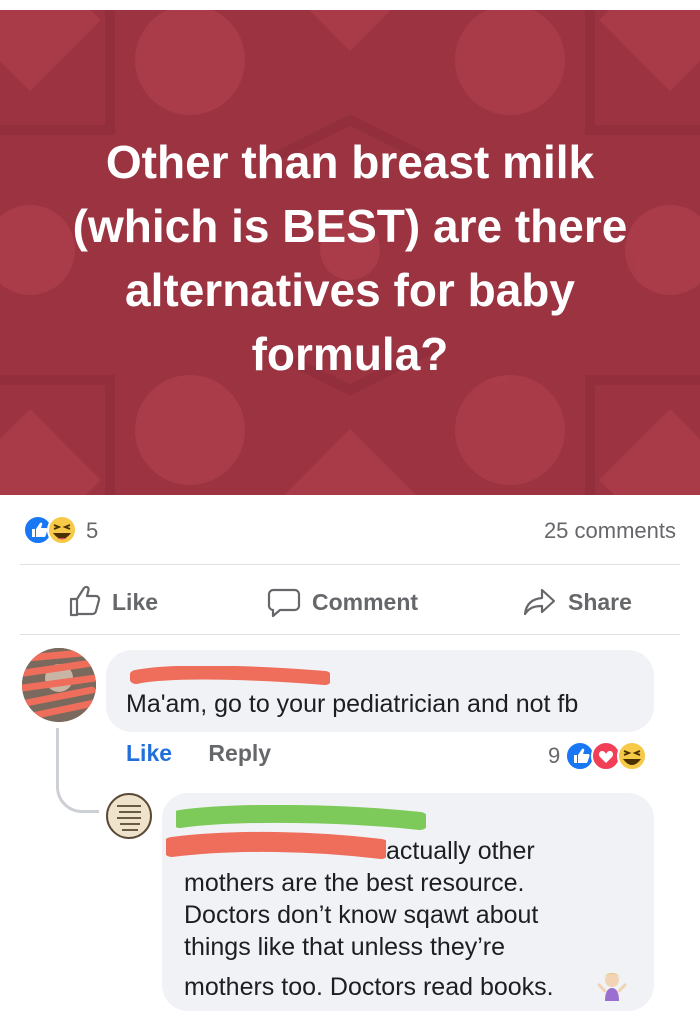 The image size is (700, 1015). What do you see at coordinates (580, 756) in the screenshot?
I see `like-icon` at bounding box center [580, 756].